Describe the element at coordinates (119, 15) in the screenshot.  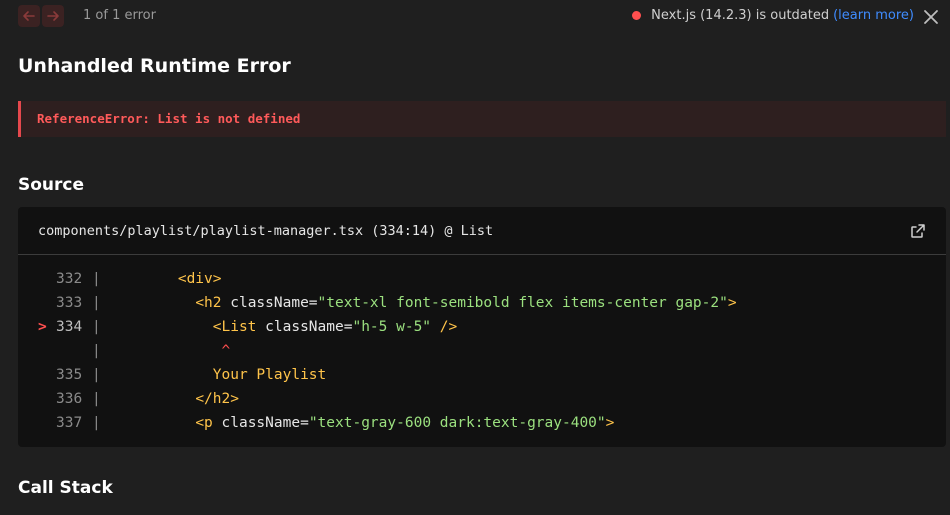
I see `error-count: 1 of 1 error` at that location.